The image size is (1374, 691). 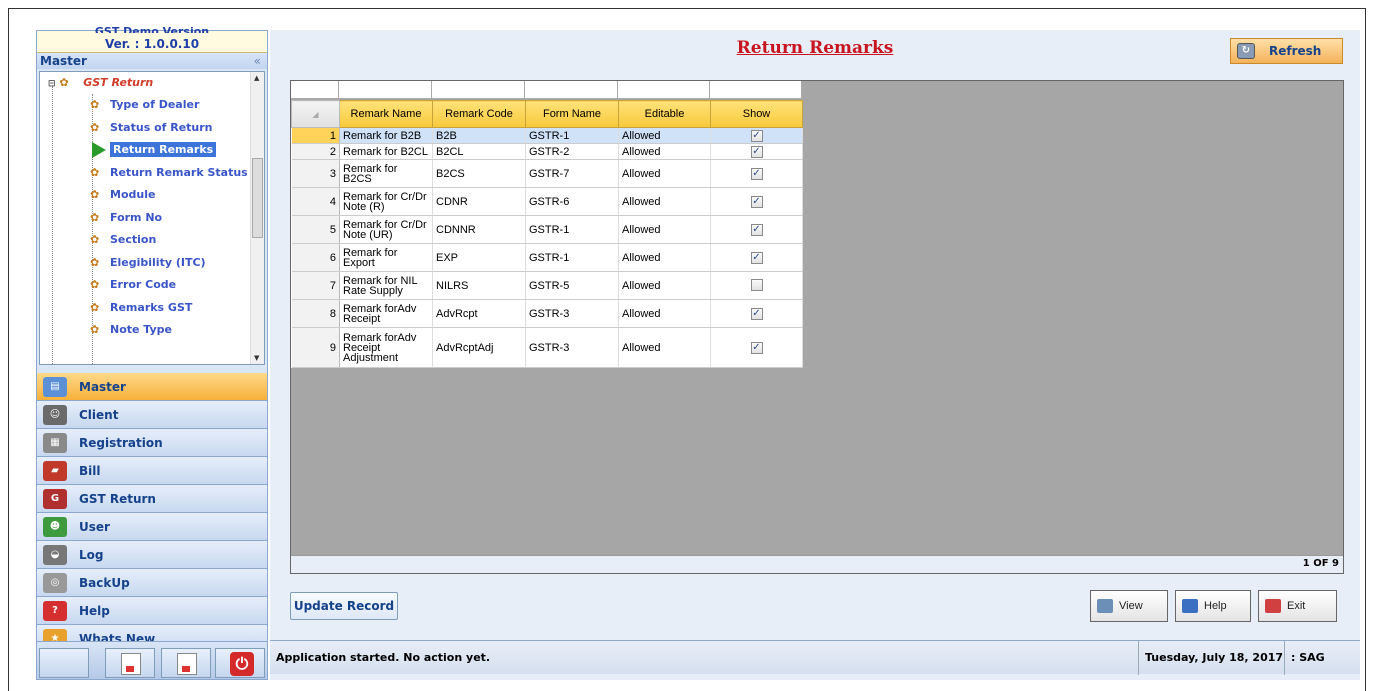 I want to click on remark-name-cell: Remark for B2B, so click(x=386, y=135).